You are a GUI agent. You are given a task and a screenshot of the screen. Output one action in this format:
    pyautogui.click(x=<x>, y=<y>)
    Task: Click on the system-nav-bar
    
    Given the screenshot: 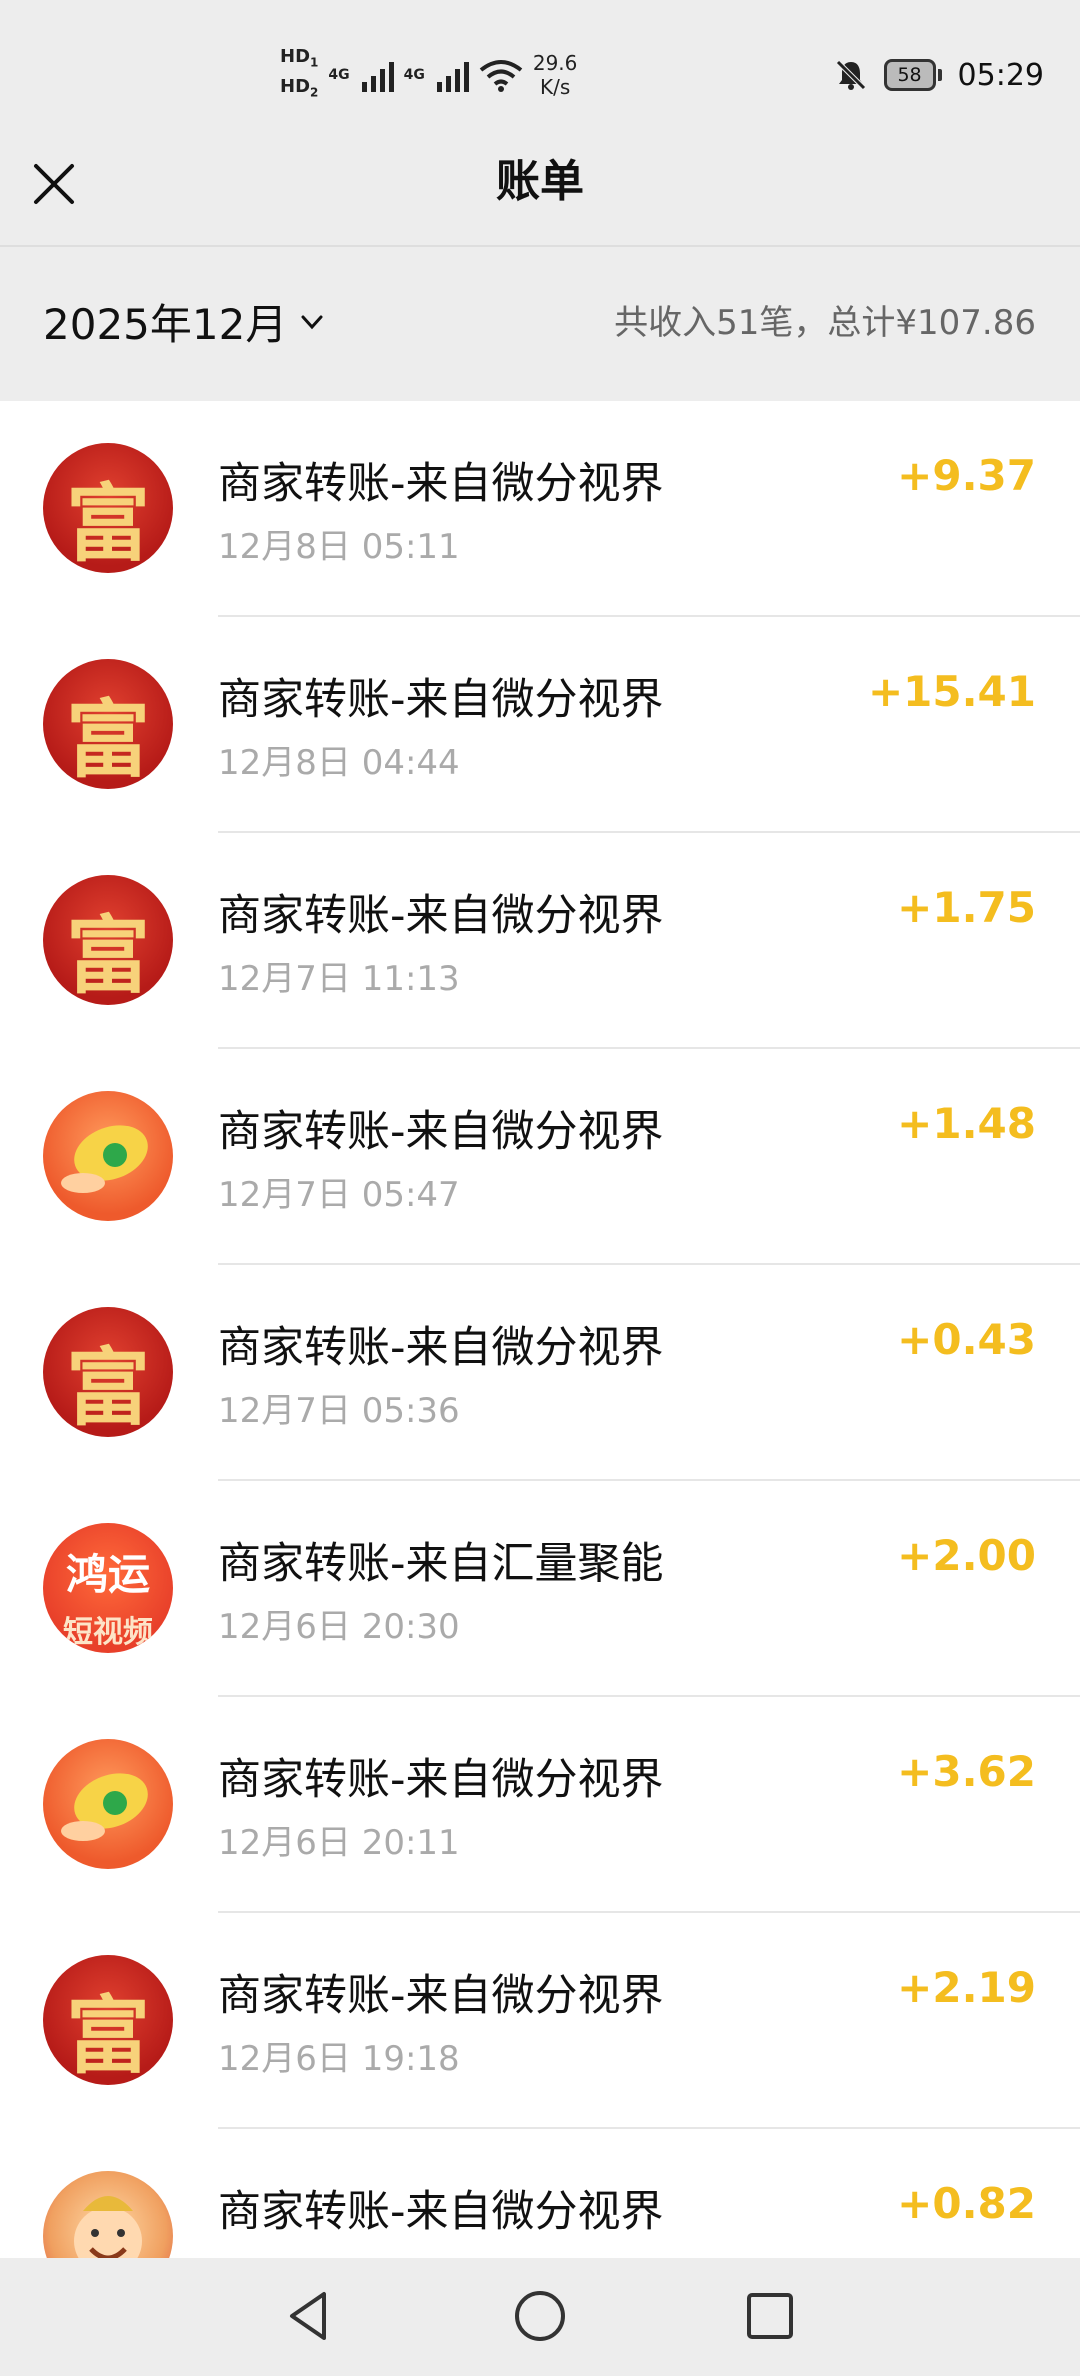 What is the action you would take?
    pyautogui.click(x=540, y=2317)
    